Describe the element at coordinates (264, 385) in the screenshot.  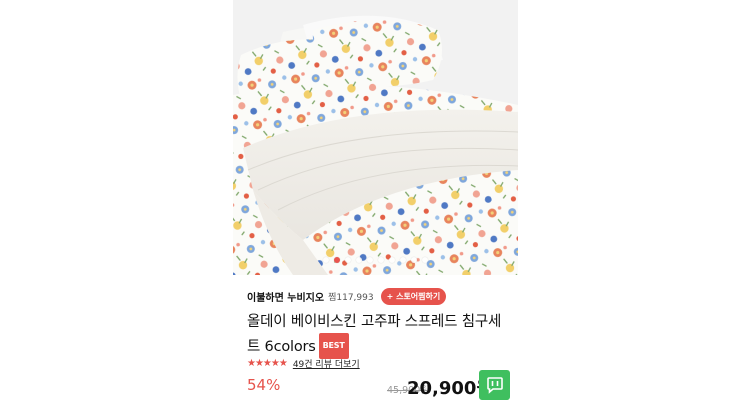
I see `discount-rate: 54%` at that location.